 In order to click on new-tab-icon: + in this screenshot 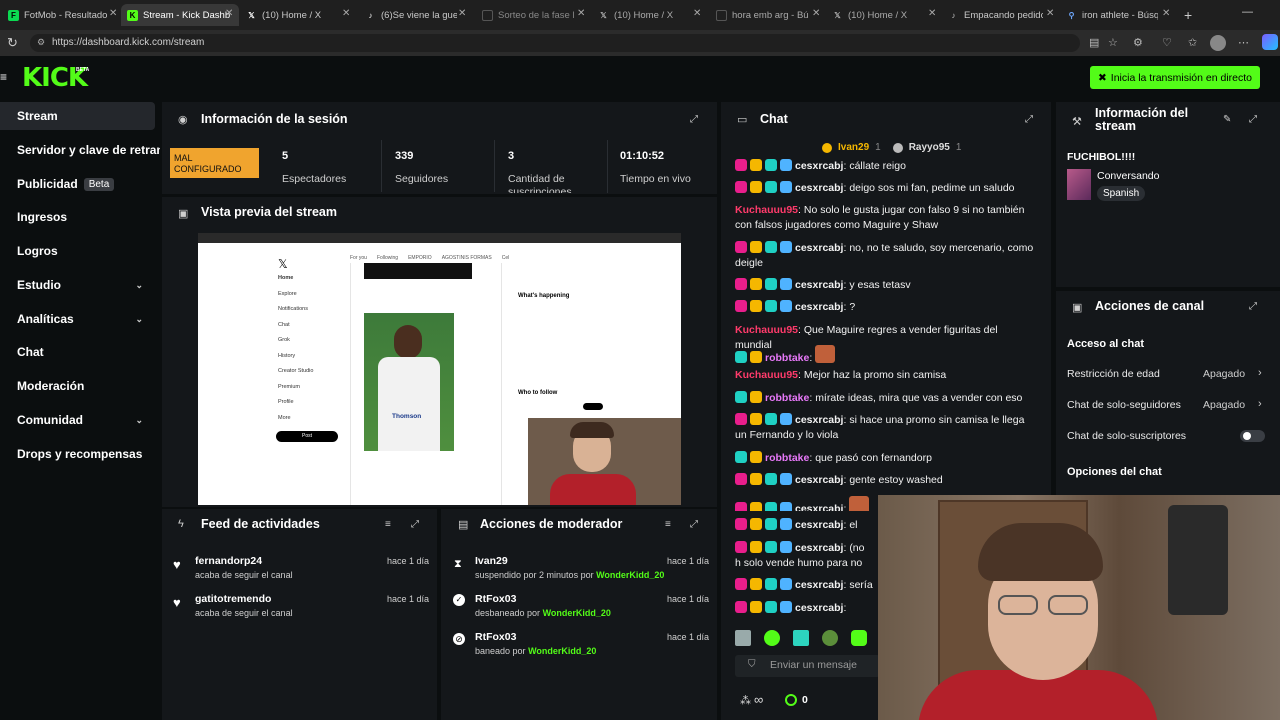, I will do `click(1188, 15)`.